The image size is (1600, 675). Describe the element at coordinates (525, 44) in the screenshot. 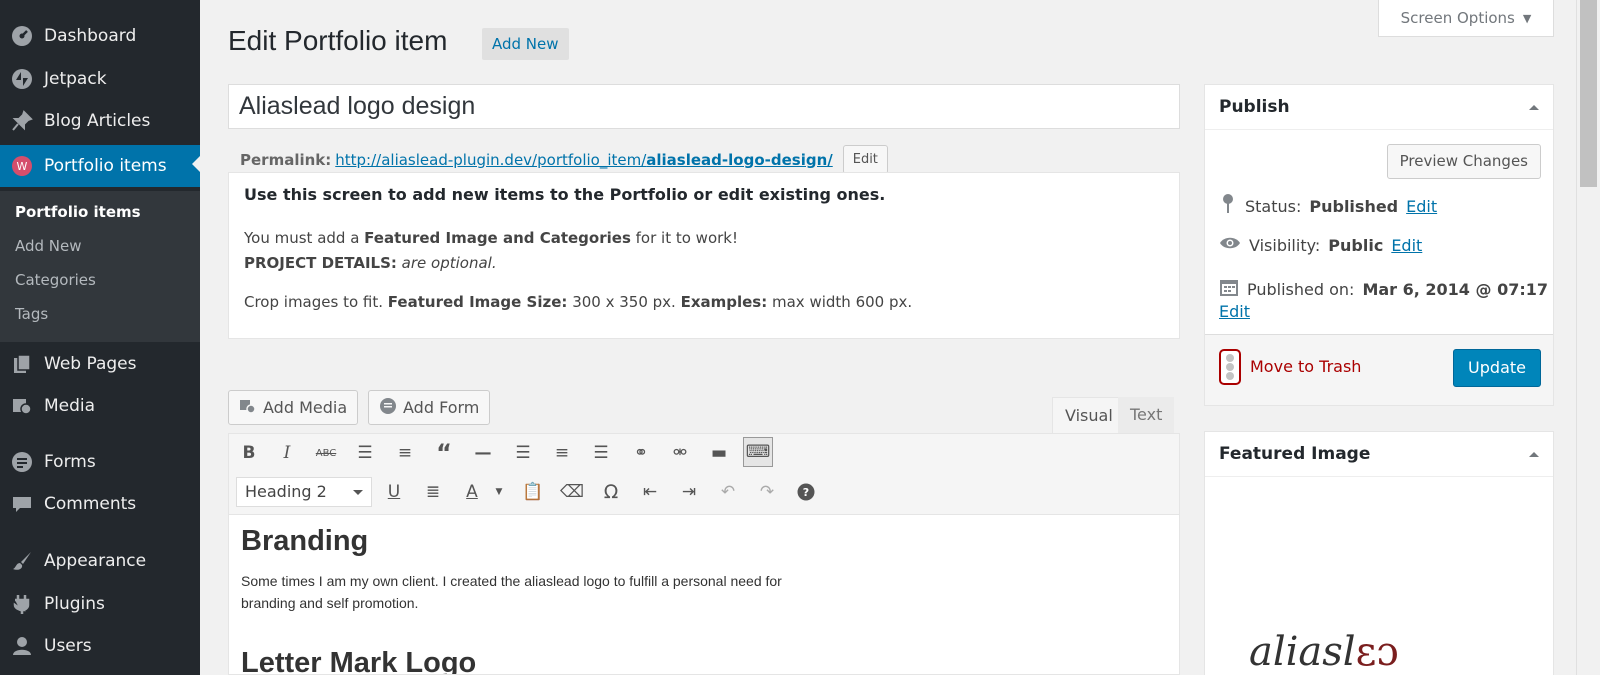

I see `add-new-button: Add New` at that location.